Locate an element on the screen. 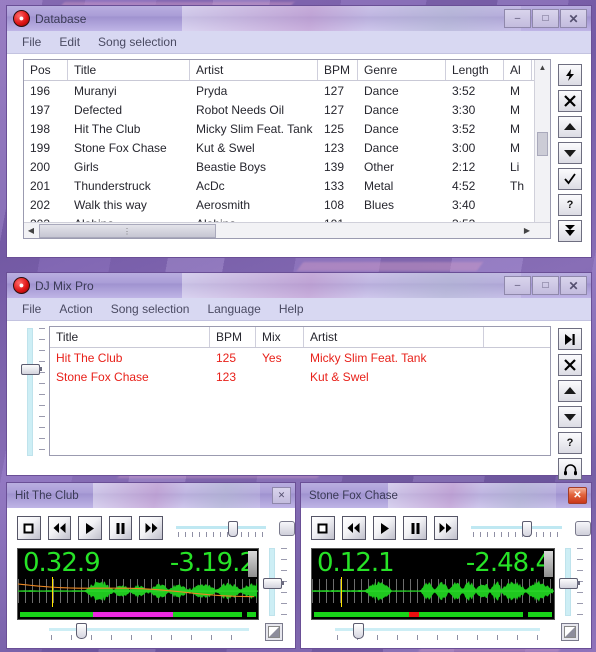 The image size is (596, 652). player-right-waveform: 0.12.1 -2.48.4 is located at coordinates (433, 584).